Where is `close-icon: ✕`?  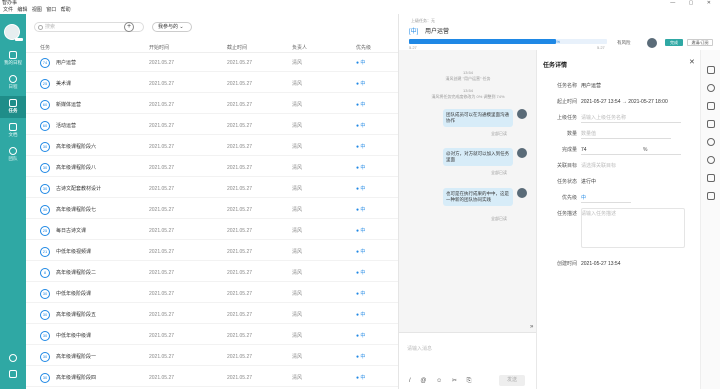 close-icon: ✕ is located at coordinates (692, 62).